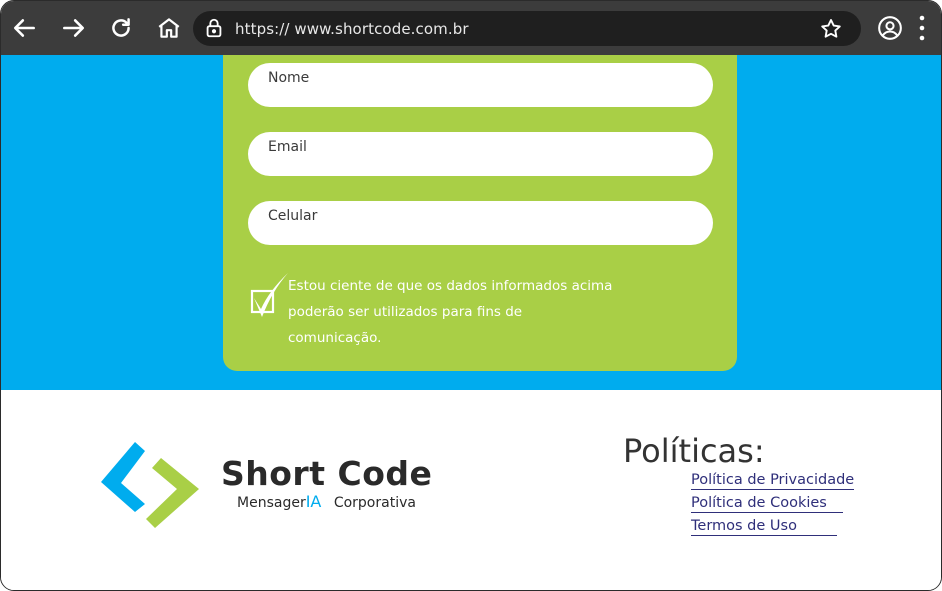 Image resolution: width=942 pixels, height=591 pixels. Describe the element at coordinates (478, 163) in the screenshot. I see `email-input` at that location.